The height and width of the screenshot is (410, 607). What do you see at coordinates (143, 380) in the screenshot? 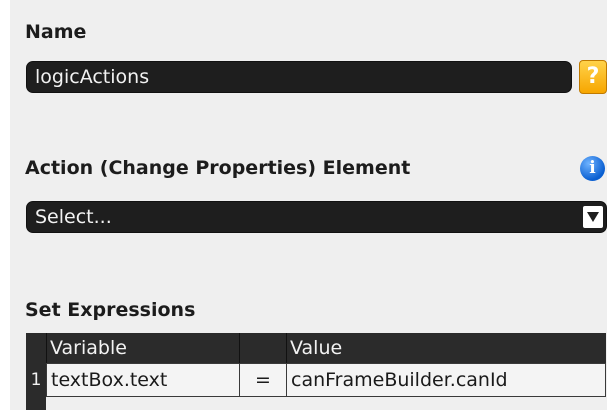
I see `variable-cell: textBox.text` at bounding box center [143, 380].